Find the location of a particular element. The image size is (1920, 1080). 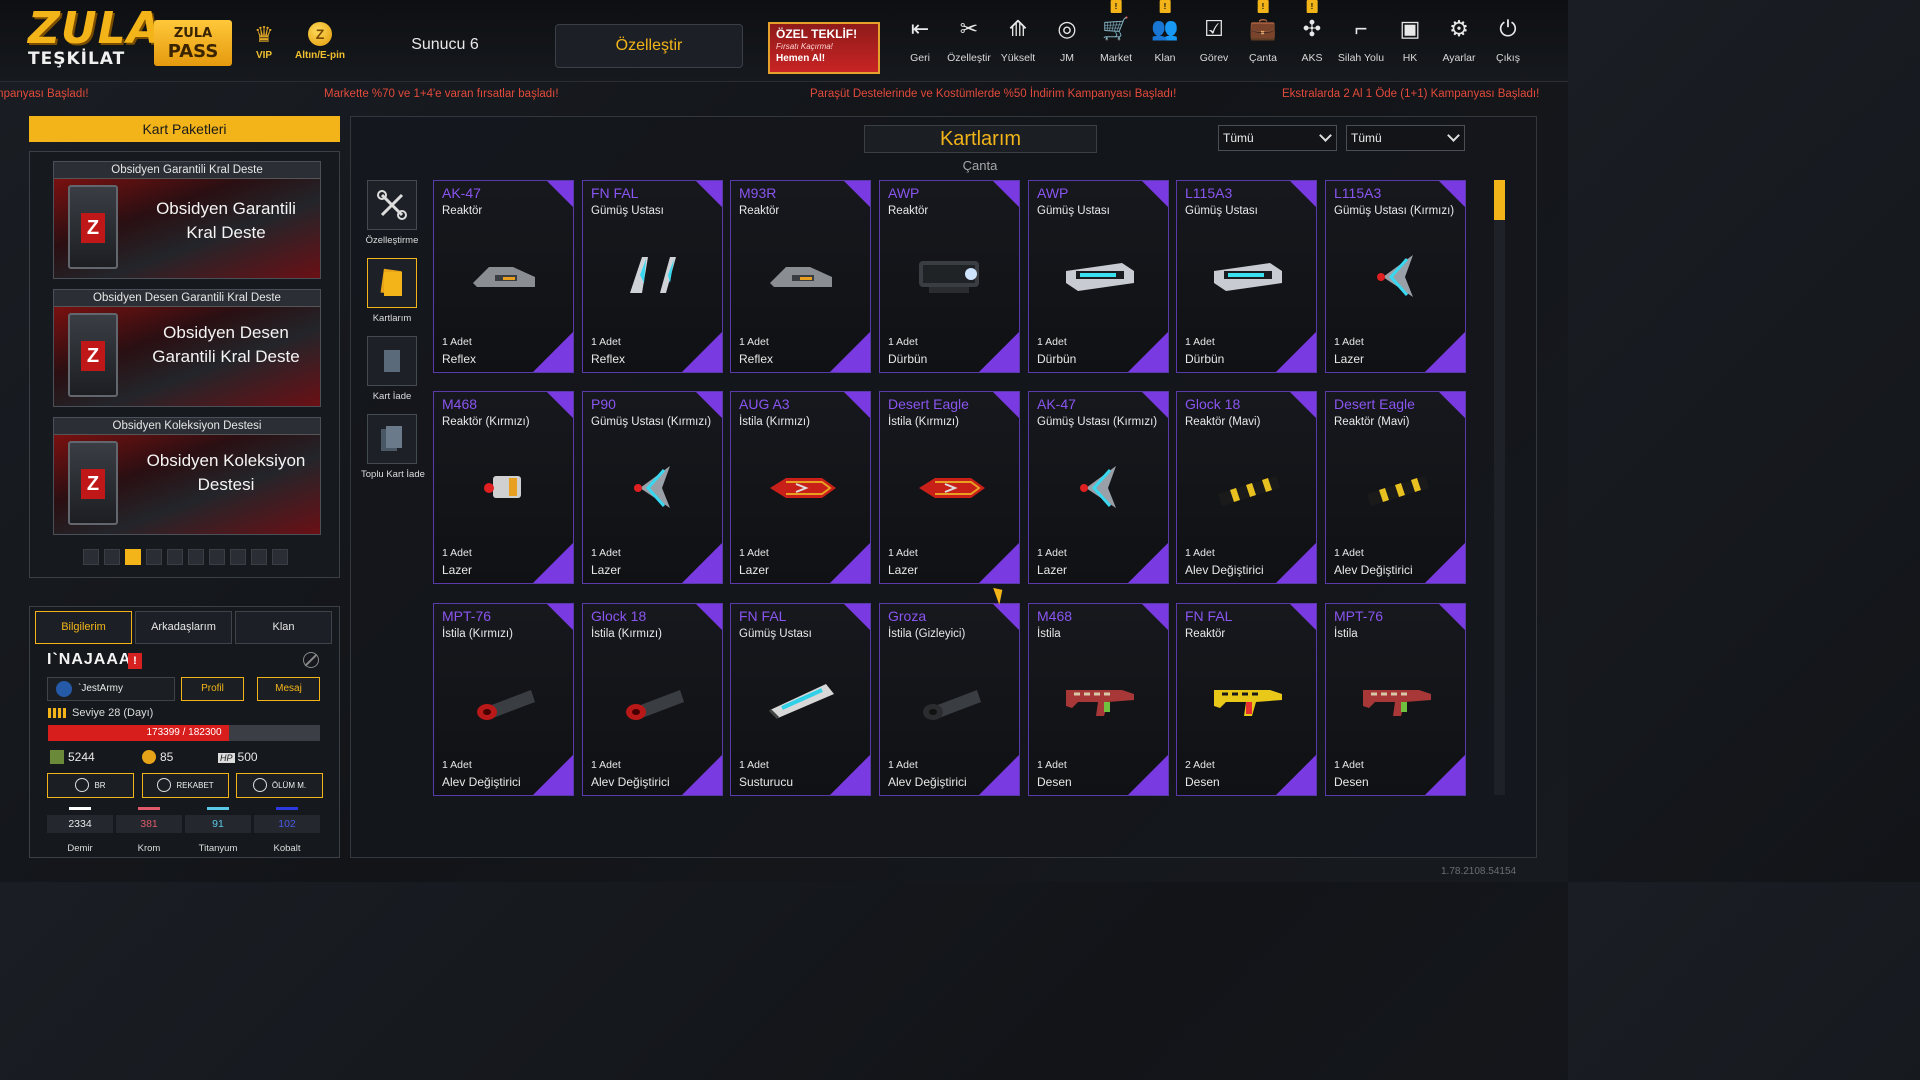

weapon-card: P90 Gümüş Ustası (Kırmızı) 1 Adet Lazer is located at coordinates (652, 487).